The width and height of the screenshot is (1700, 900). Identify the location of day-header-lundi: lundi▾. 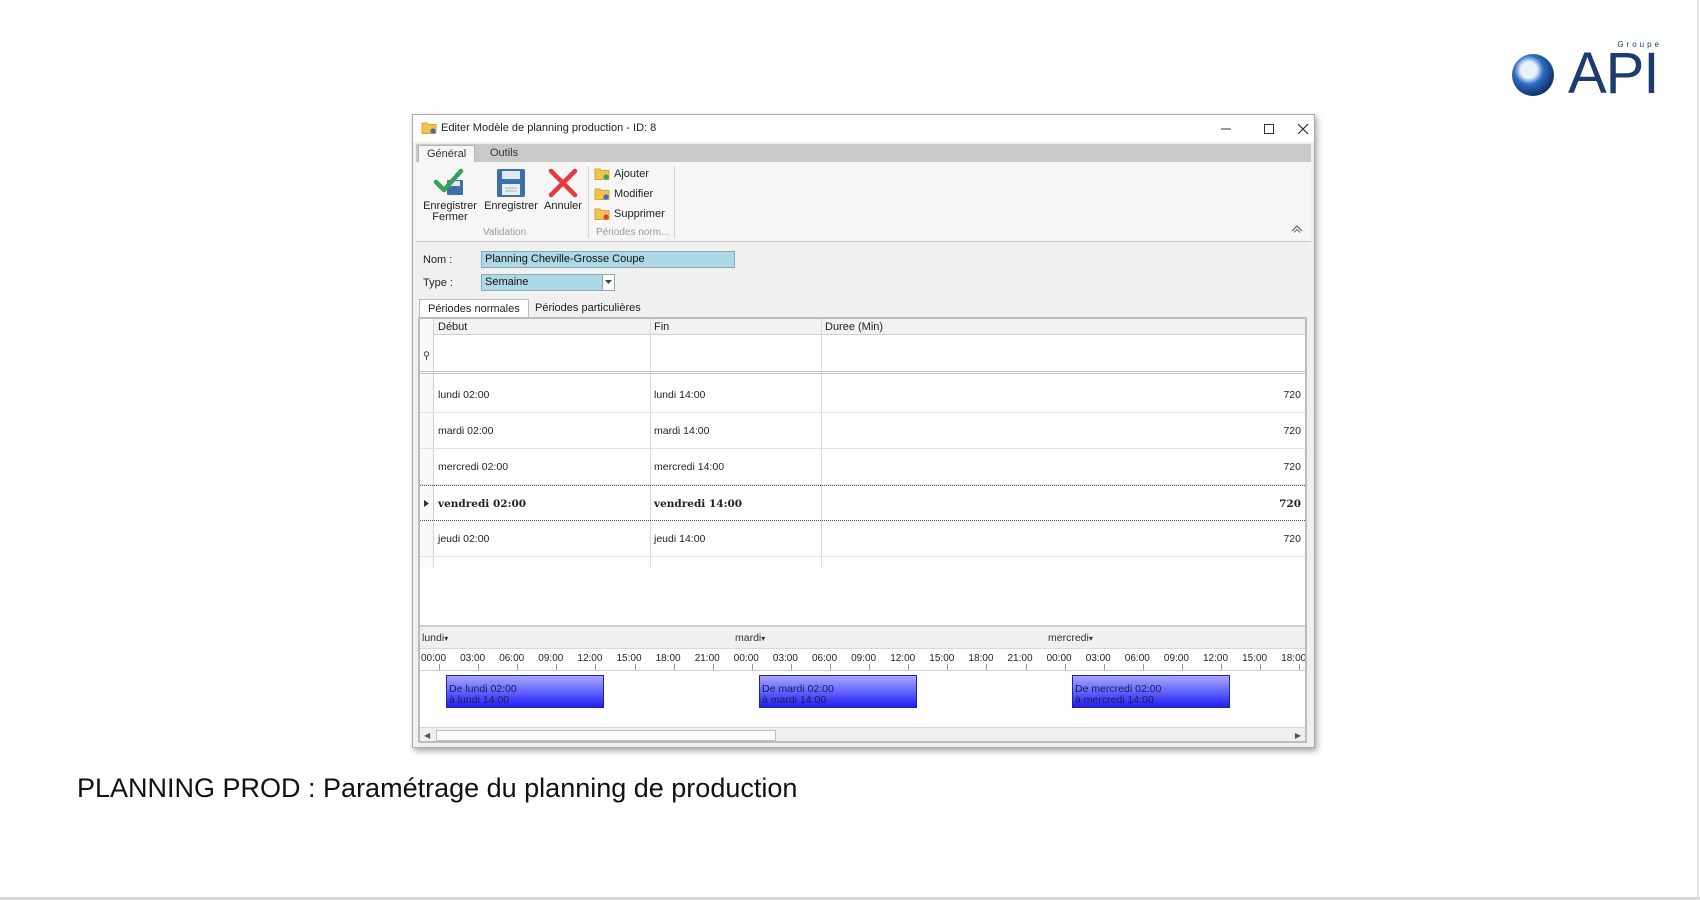
(435, 638).